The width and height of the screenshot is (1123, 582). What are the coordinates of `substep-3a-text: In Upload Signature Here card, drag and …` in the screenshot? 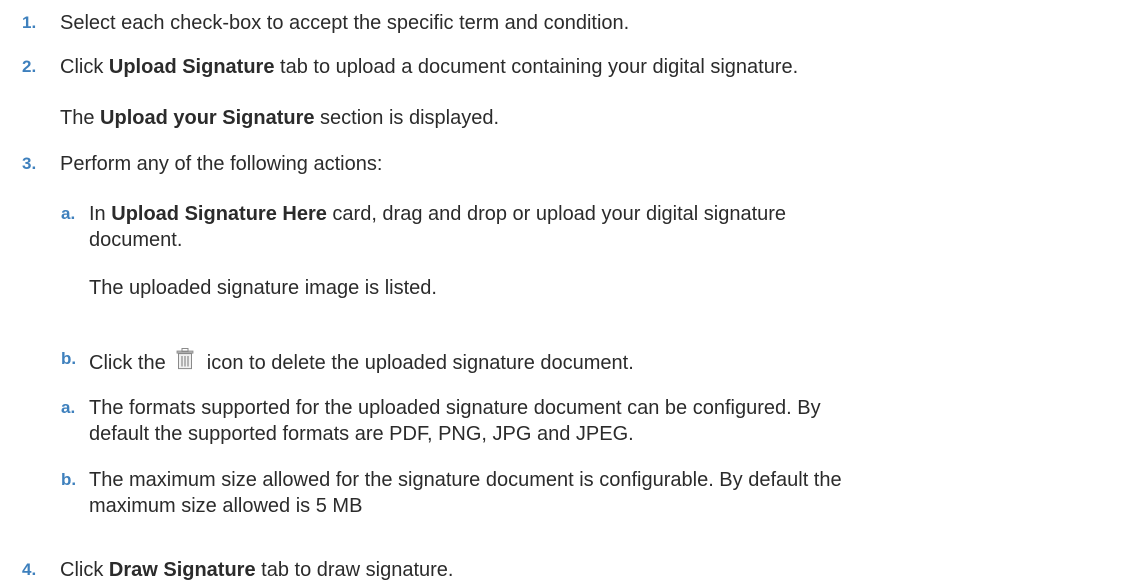 It's located at (437, 214).